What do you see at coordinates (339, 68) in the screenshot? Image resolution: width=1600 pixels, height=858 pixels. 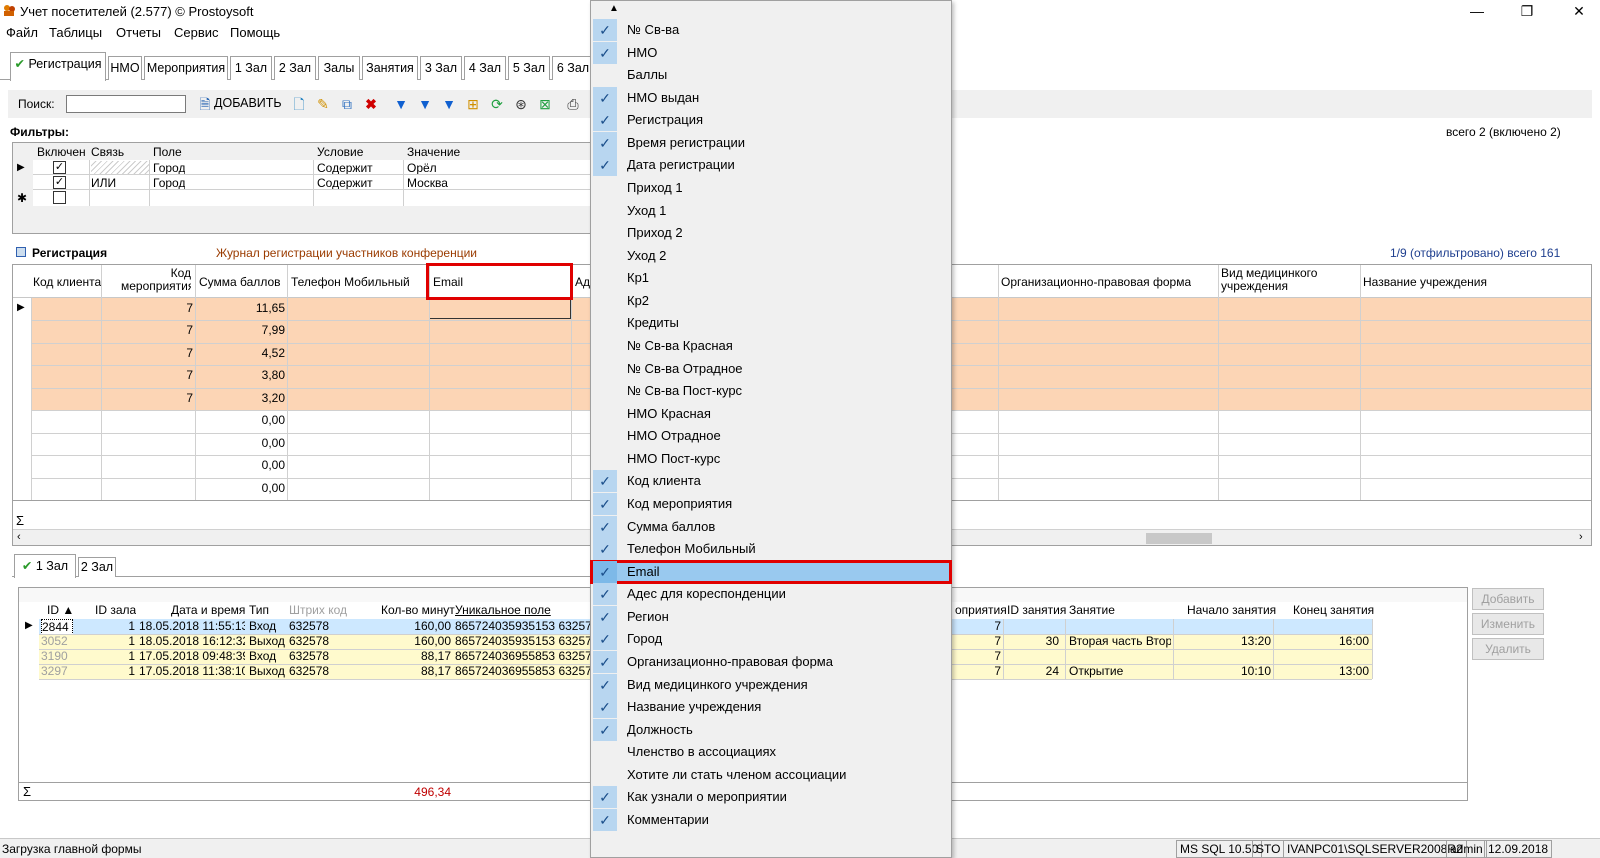 I see `tab-halls: Залы` at bounding box center [339, 68].